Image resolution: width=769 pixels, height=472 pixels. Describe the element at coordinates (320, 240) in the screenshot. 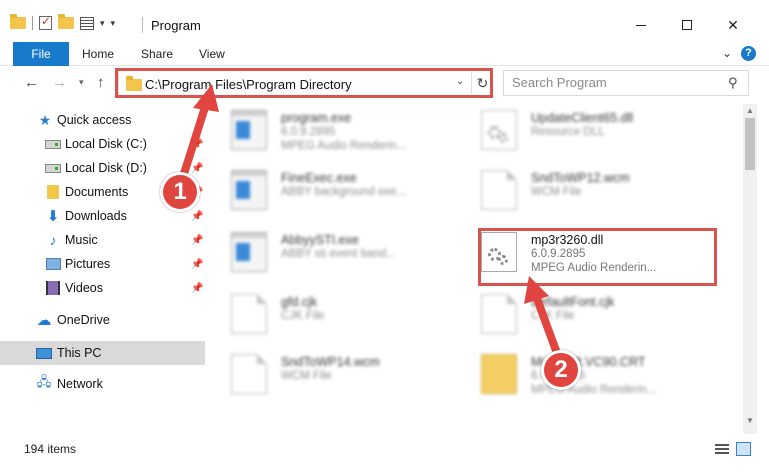

I see `file-name: AbbyySTI.exe` at that location.